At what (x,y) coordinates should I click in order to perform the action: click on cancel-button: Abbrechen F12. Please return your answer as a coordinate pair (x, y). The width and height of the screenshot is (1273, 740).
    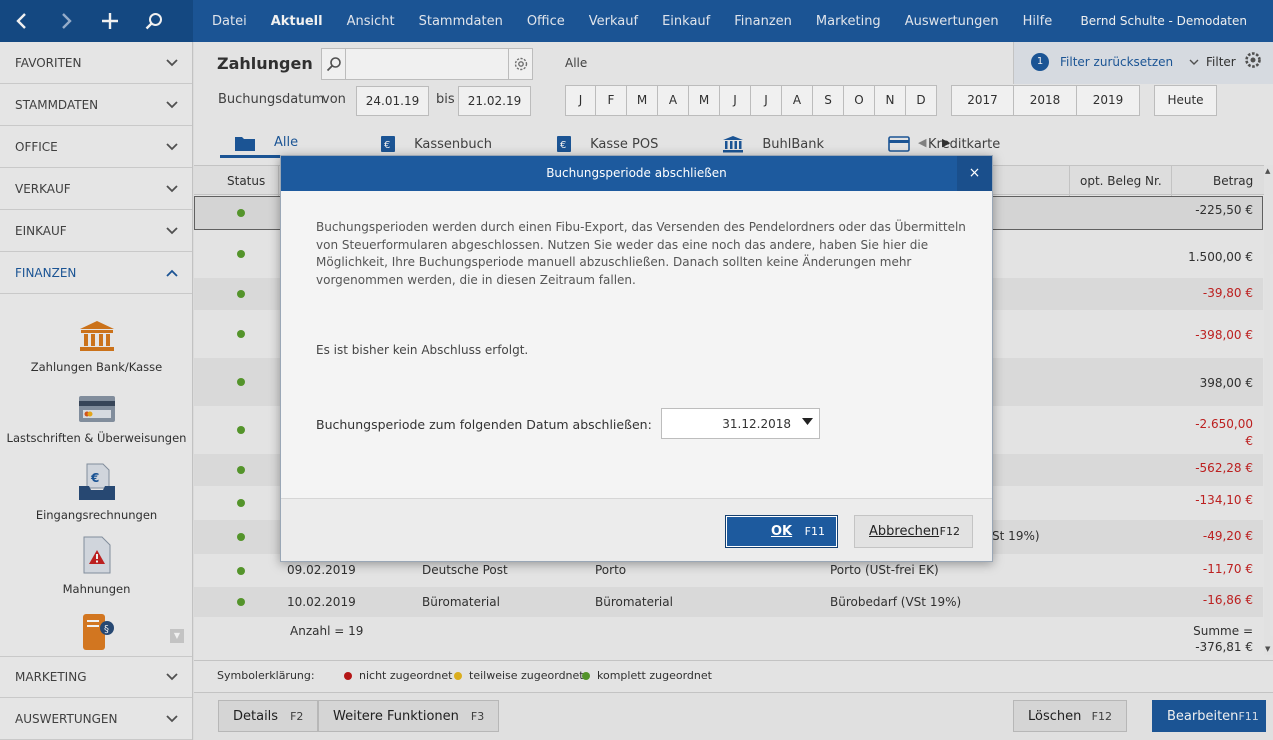
    Looking at the image, I should click on (913, 531).